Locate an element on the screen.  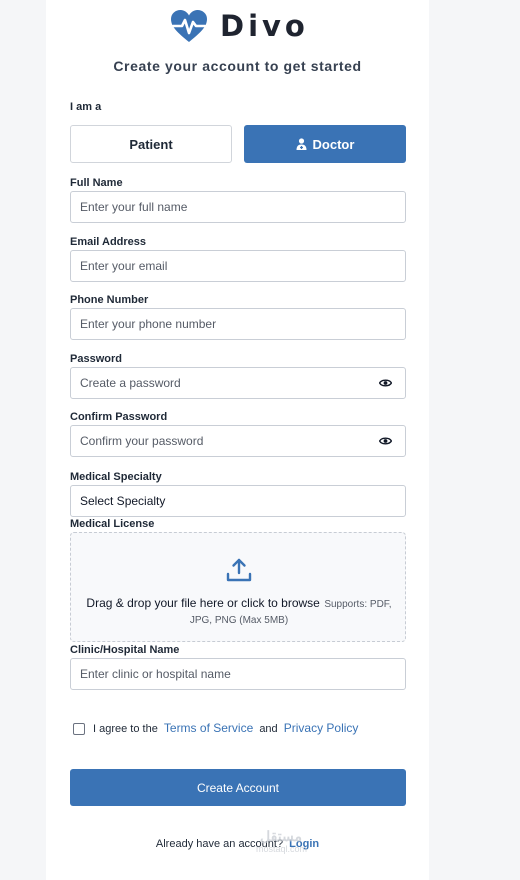
clinic-input is located at coordinates (238, 674).